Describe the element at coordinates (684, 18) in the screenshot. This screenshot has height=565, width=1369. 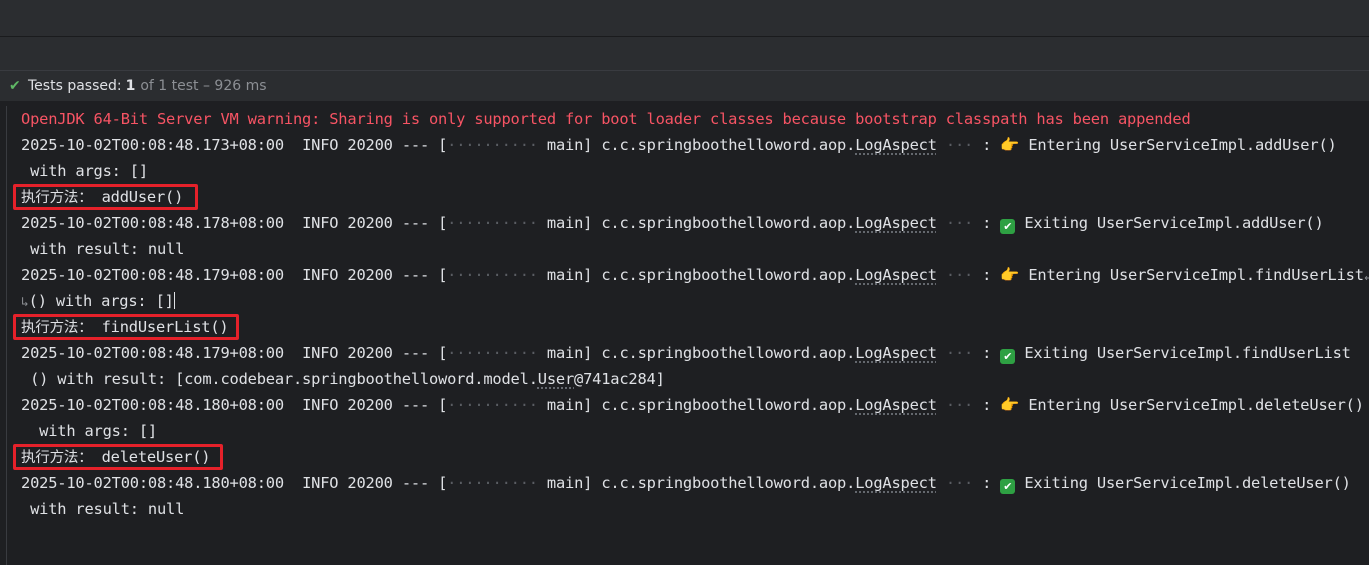
I see `title-bar` at that location.